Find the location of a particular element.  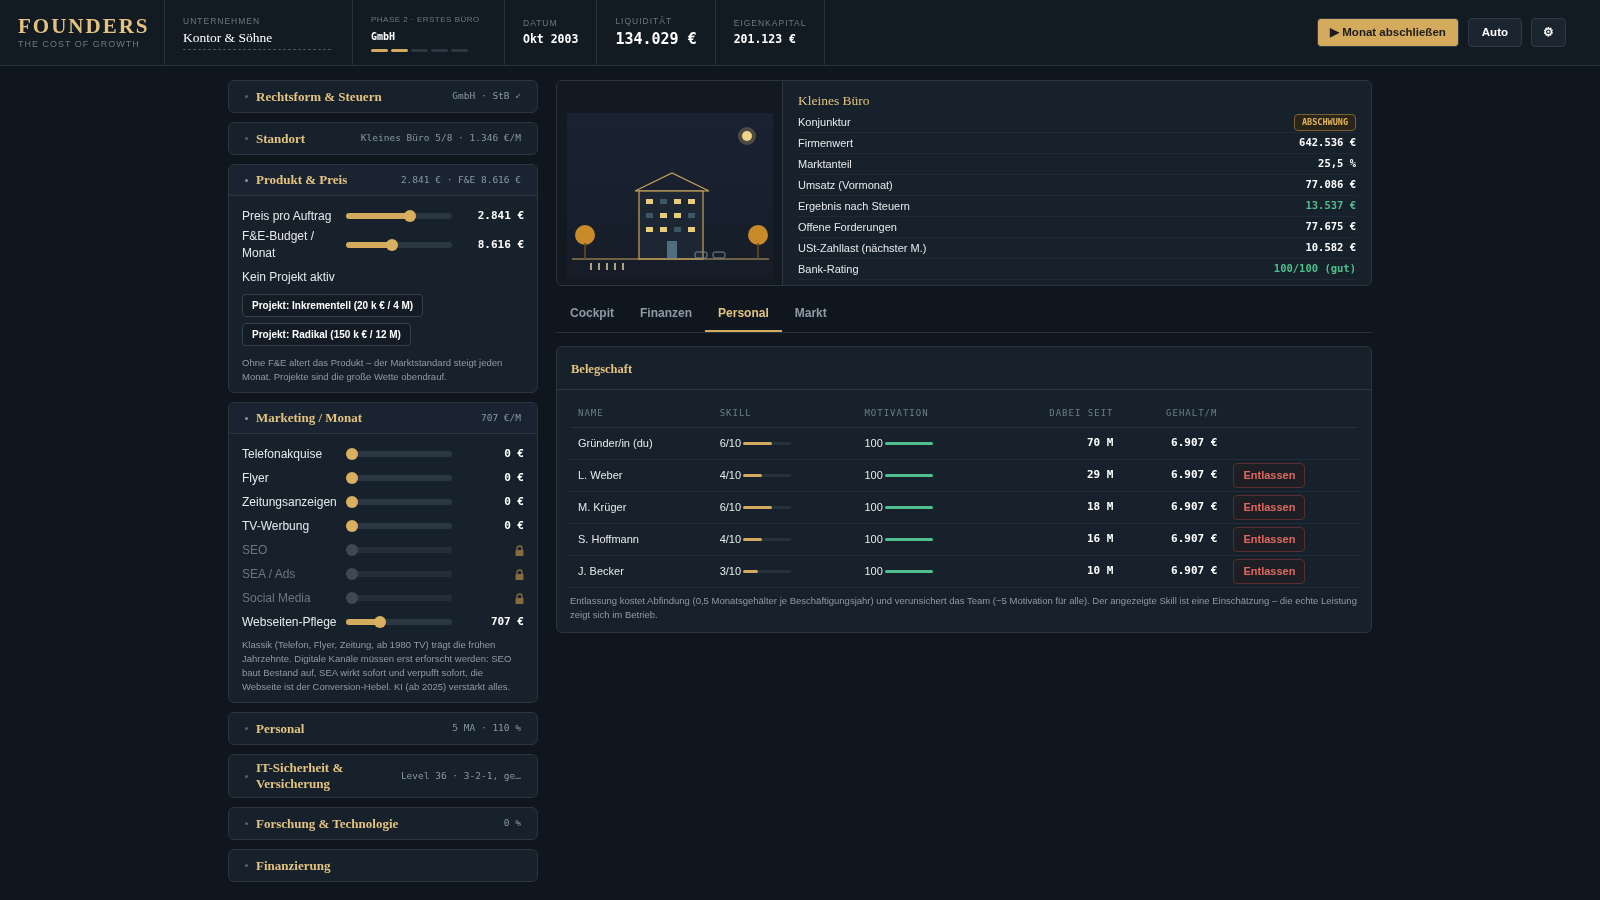

project-status: Kein Projekt aktiv is located at coordinates (289, 277).